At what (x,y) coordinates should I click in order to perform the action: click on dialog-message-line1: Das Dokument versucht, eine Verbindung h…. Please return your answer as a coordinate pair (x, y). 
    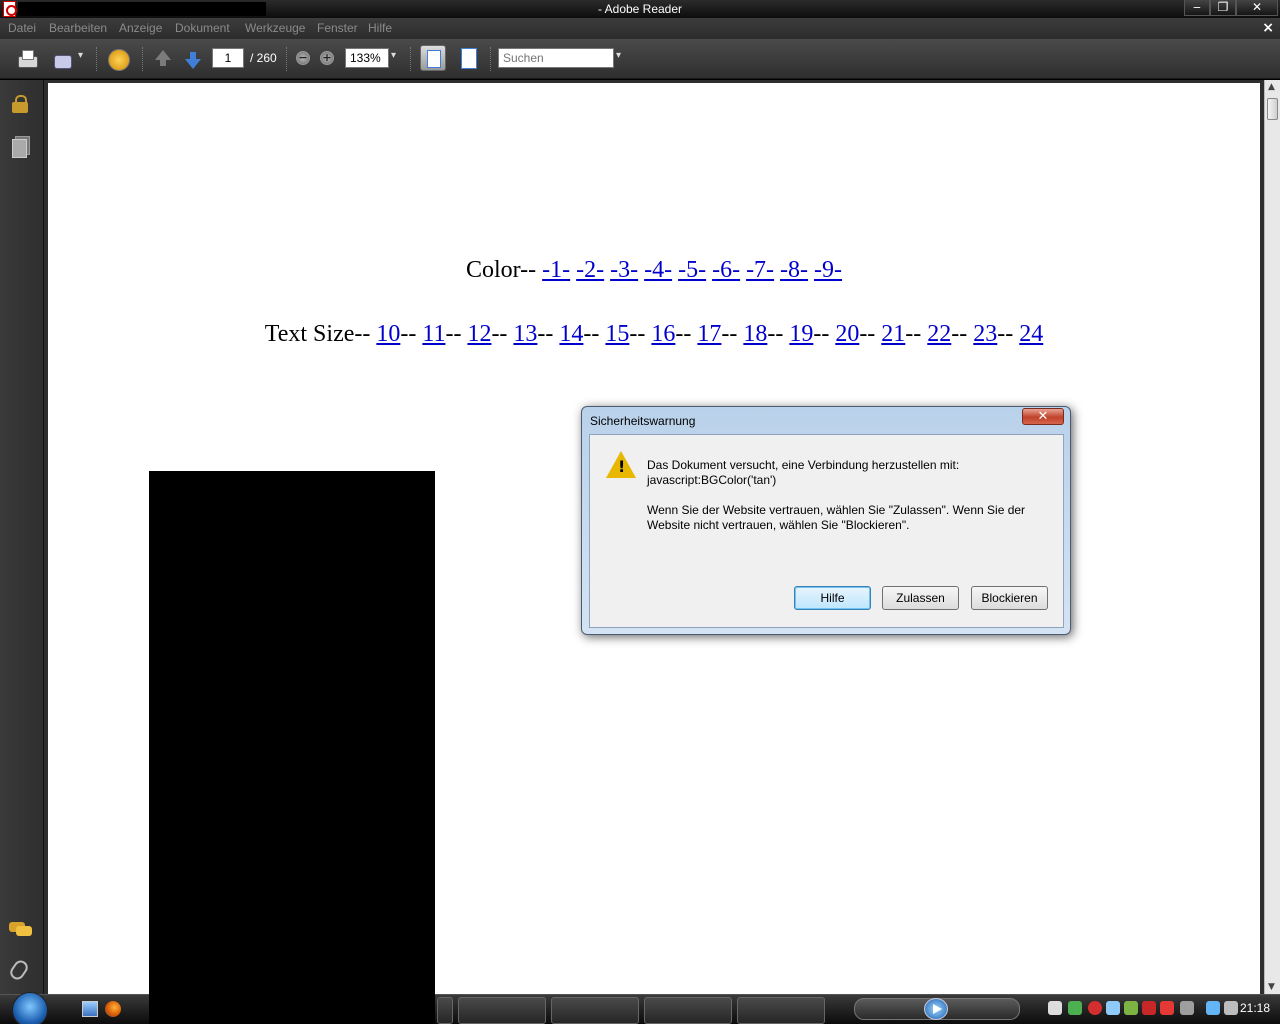
    Looking at the image, I should click on (803, 465).